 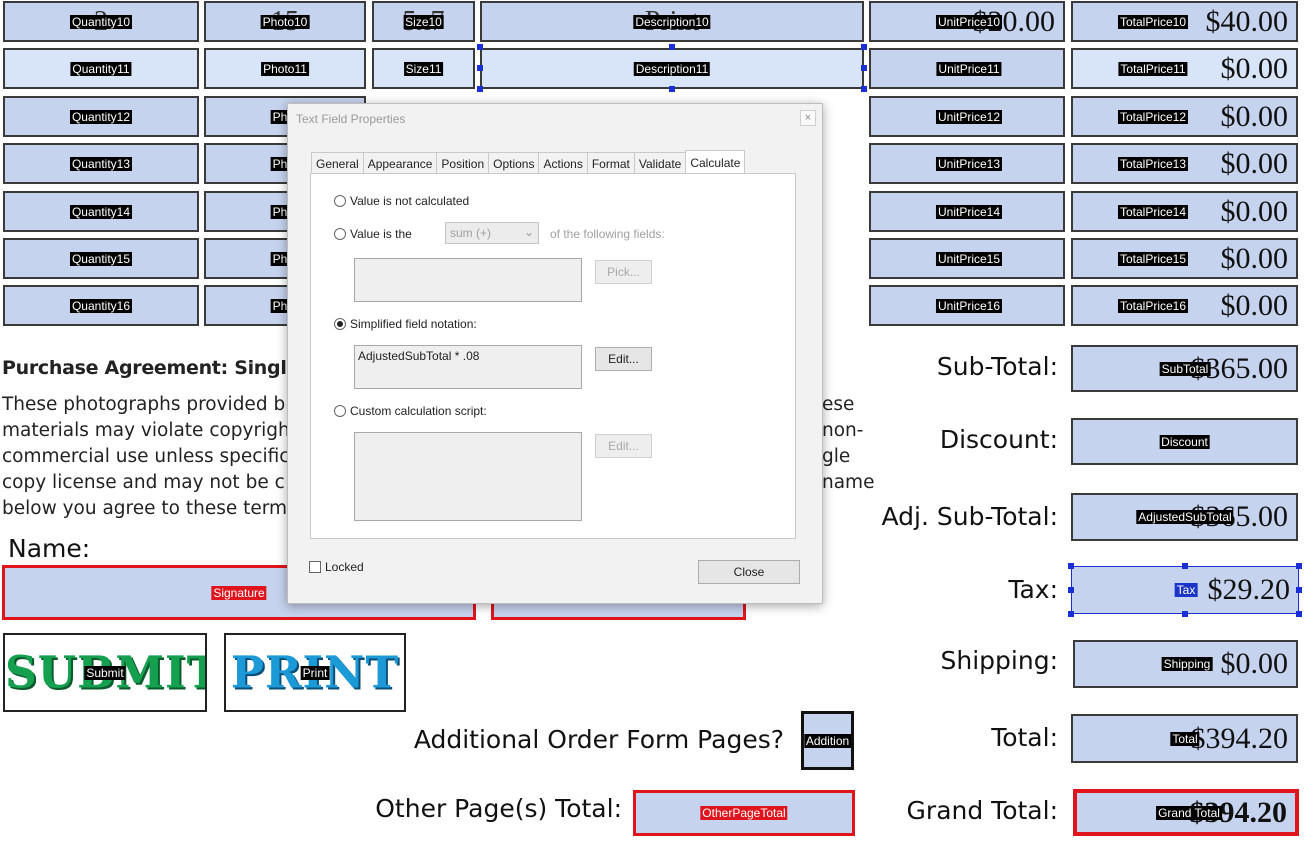 I want to click on tab-general: General, so click(x=337, y=163).